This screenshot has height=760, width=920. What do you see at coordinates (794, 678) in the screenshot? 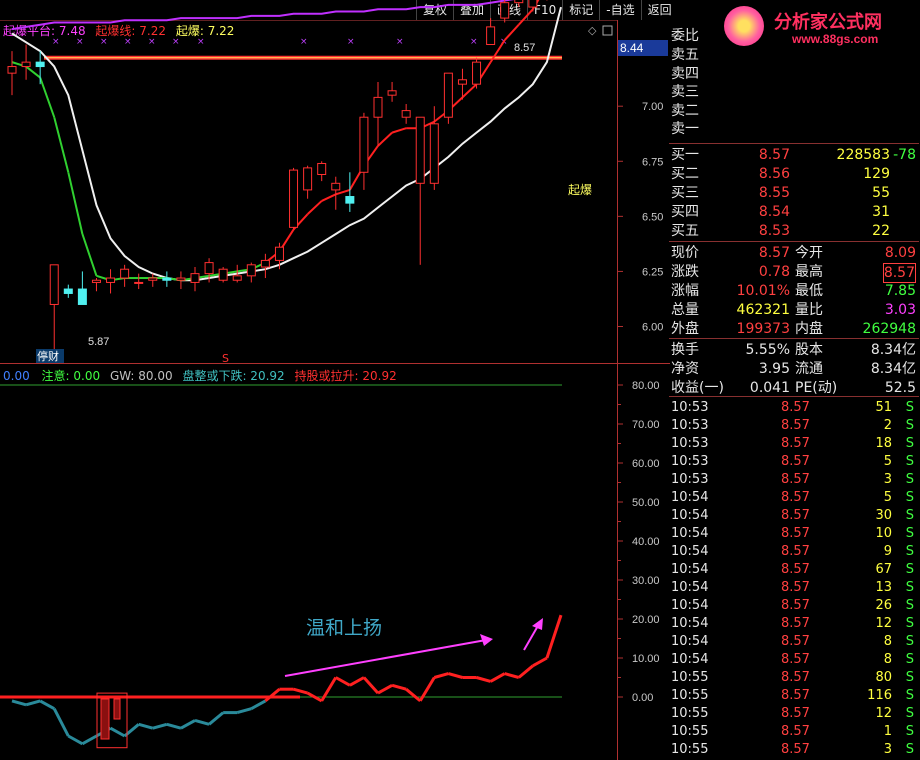
I see `tick-row: 10:55 8.57 80 S` at bounding box center [794, 678].